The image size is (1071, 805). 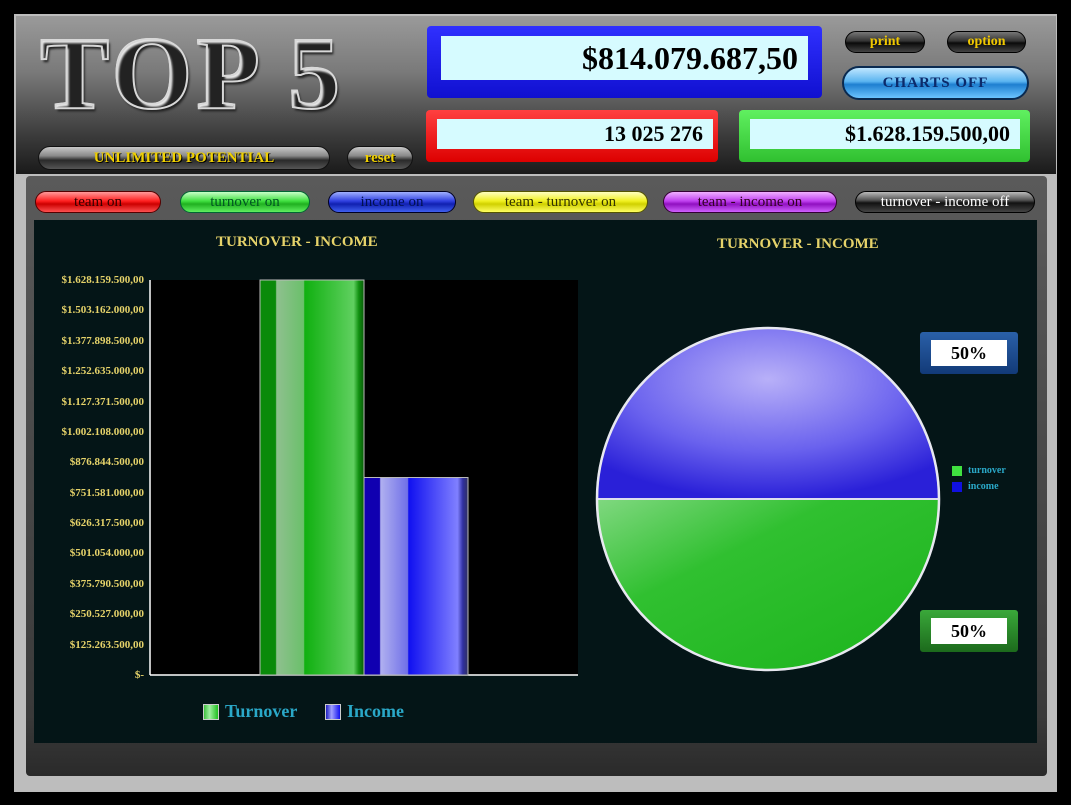 What do you see at coordinates (983, 486) in the screenshot?
I see `pie-legend-income-label: income` at bounding box center [983, 486].